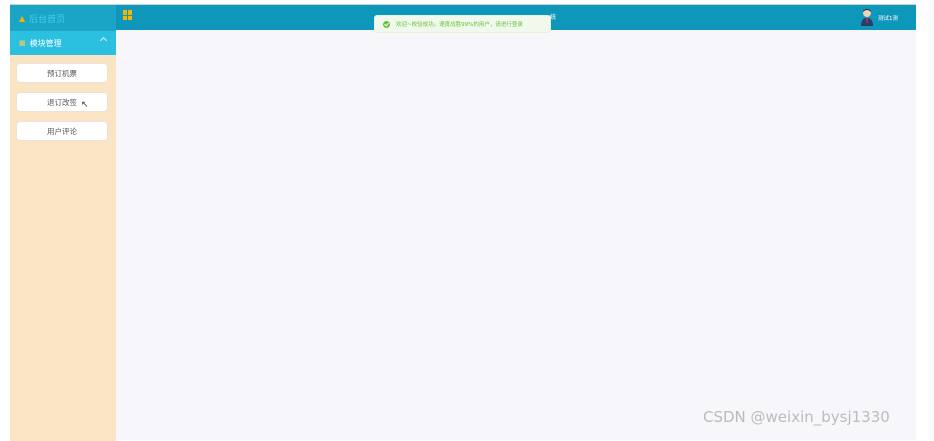  Describe the element at coordinates (22, 18) in the screenshot. I see `home-icon: ▲` at that location.